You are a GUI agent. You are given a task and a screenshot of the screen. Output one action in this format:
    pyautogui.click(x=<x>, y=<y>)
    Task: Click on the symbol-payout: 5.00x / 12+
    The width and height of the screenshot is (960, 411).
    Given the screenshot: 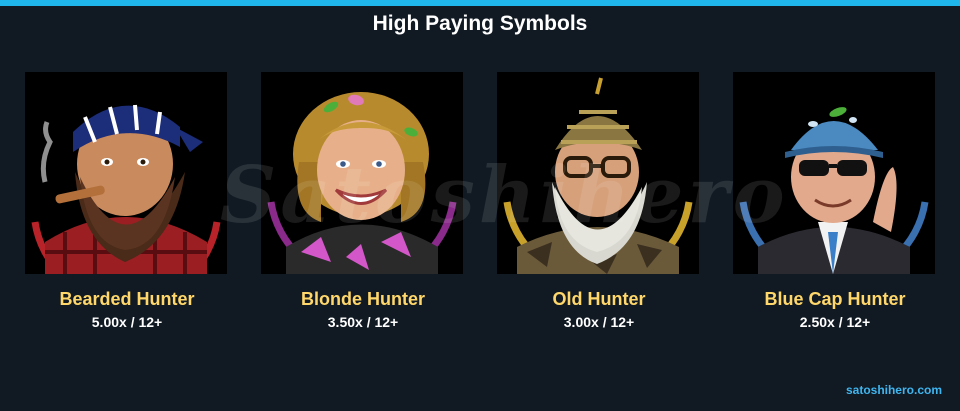 What is the action you would take?
    pyautogui.click(x=127, y=322)
    